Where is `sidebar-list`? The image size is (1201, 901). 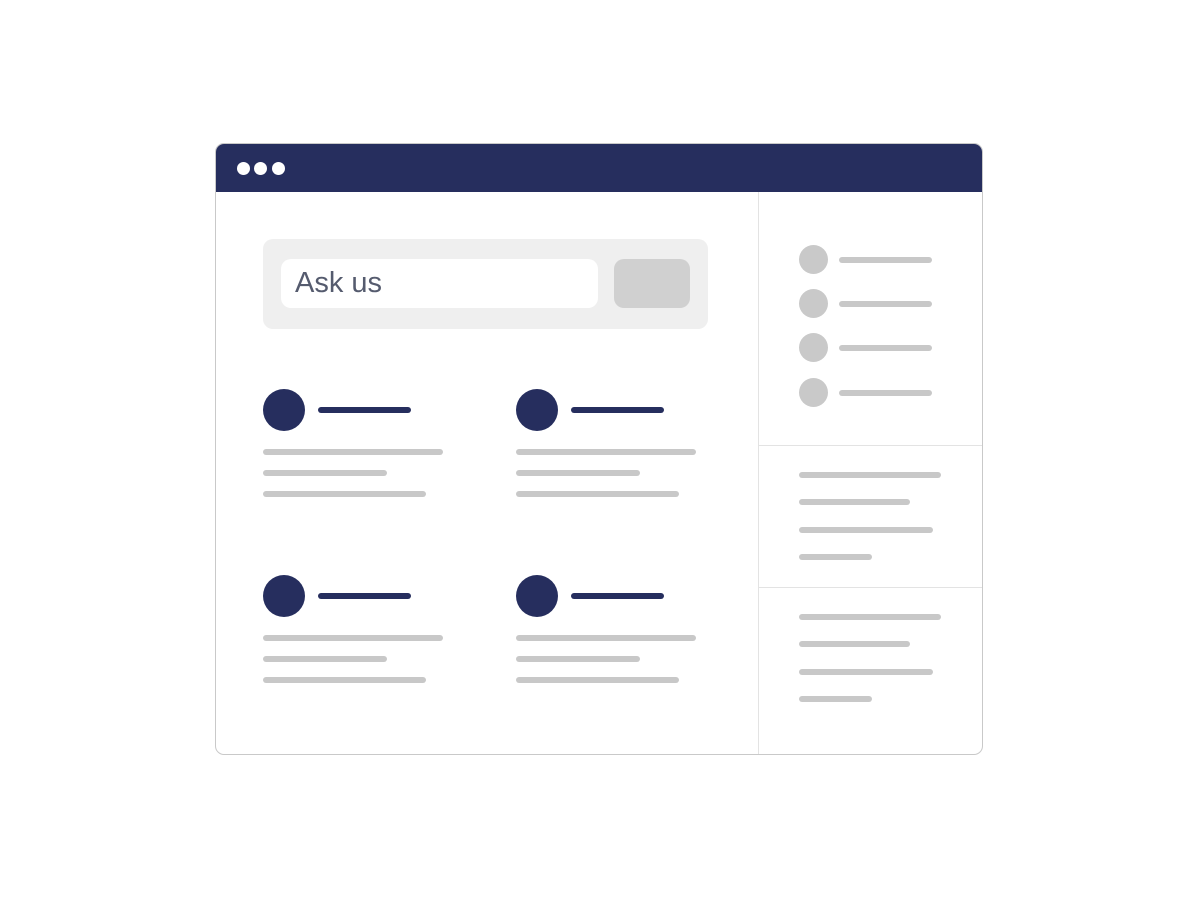
sidebar-list is located at coordinates (870, 319).